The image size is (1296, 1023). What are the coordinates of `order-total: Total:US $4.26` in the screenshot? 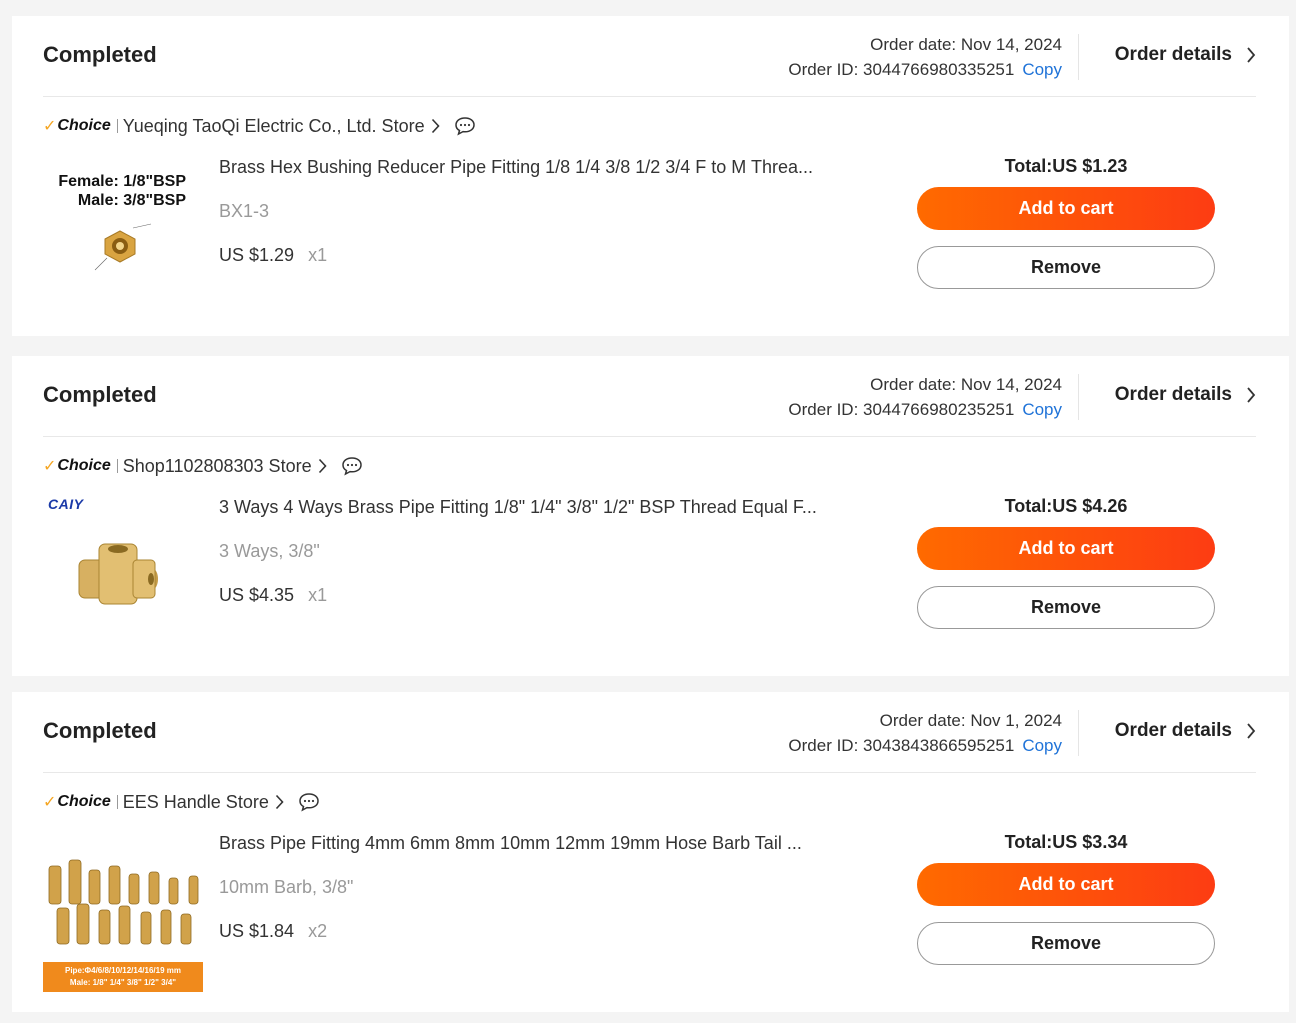 It's located at (1066, 506).